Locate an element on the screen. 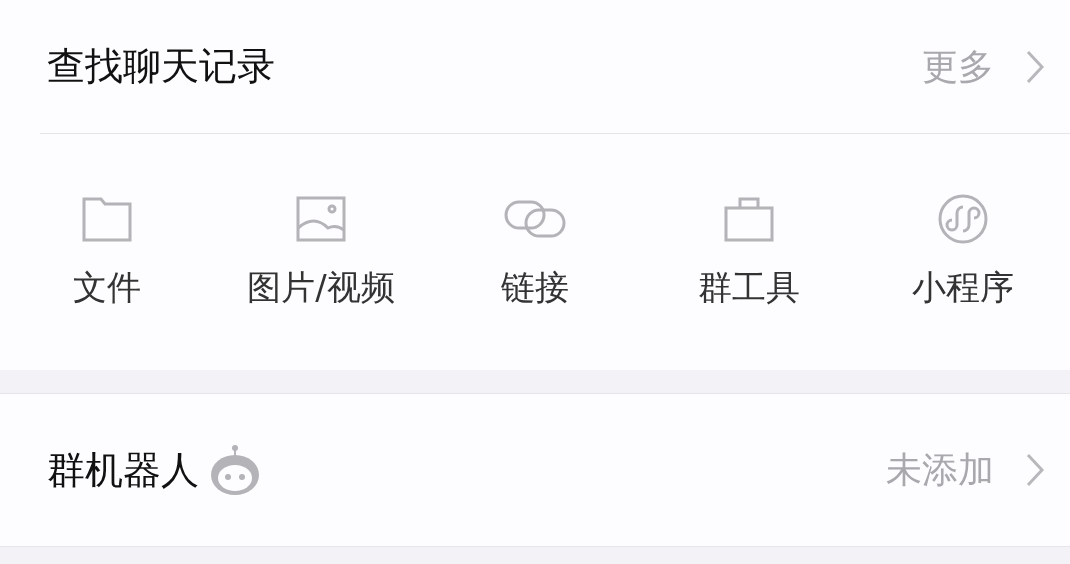  robot-icon is located at coordinates (235, 470).